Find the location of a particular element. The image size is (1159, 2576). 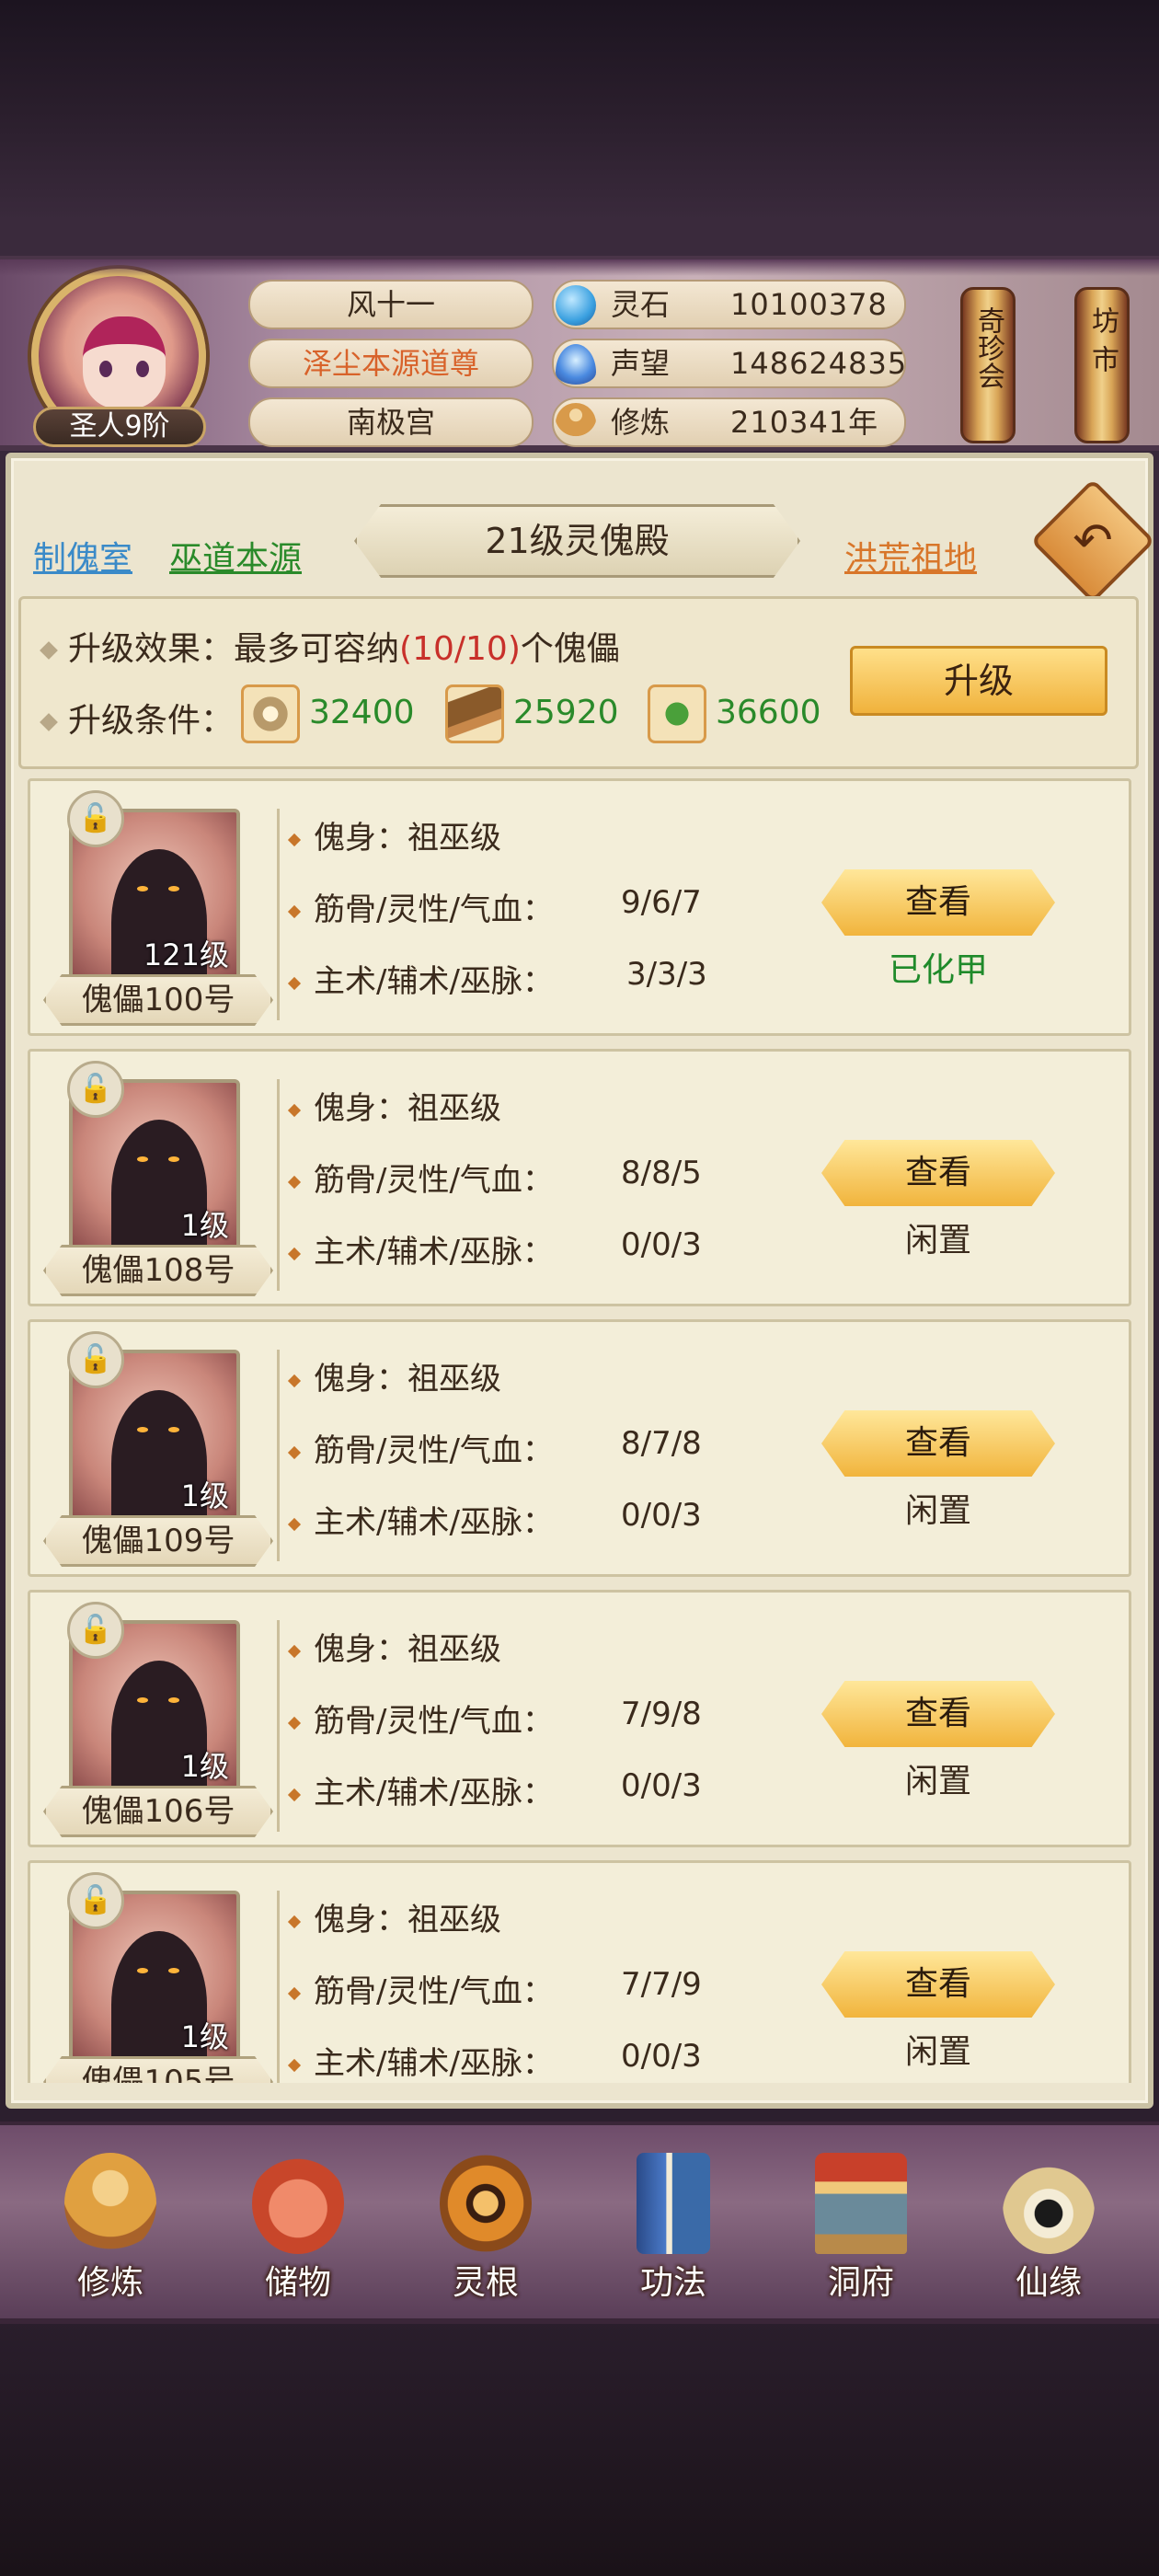

cave-mansion-icon is located at coordinates (861, 2203).